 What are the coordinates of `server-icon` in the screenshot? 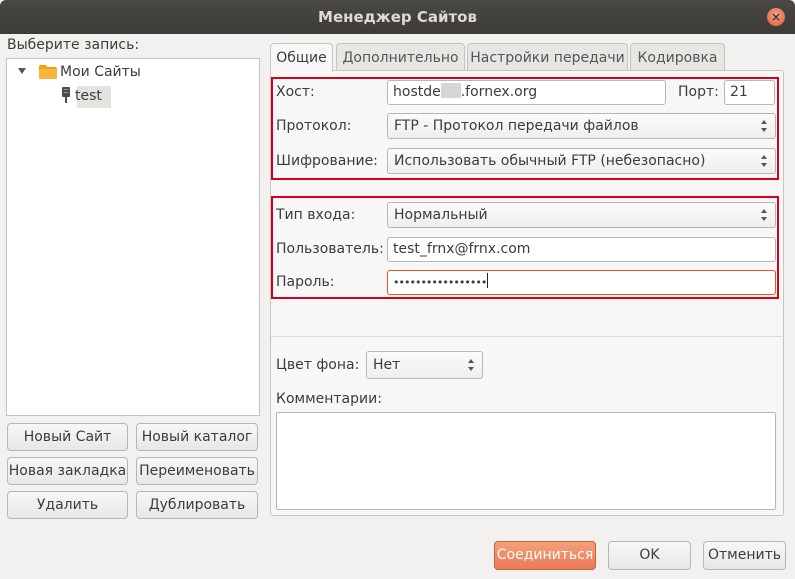 It's located at (66, 95).